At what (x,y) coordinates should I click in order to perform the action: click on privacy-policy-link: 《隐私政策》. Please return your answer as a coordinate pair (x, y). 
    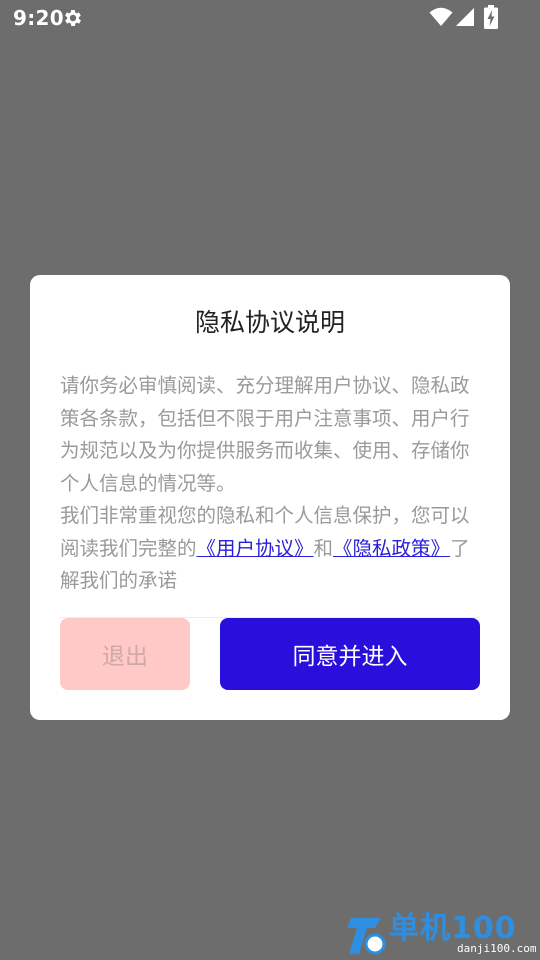
    Looking at the image, I should click on (391, 548).